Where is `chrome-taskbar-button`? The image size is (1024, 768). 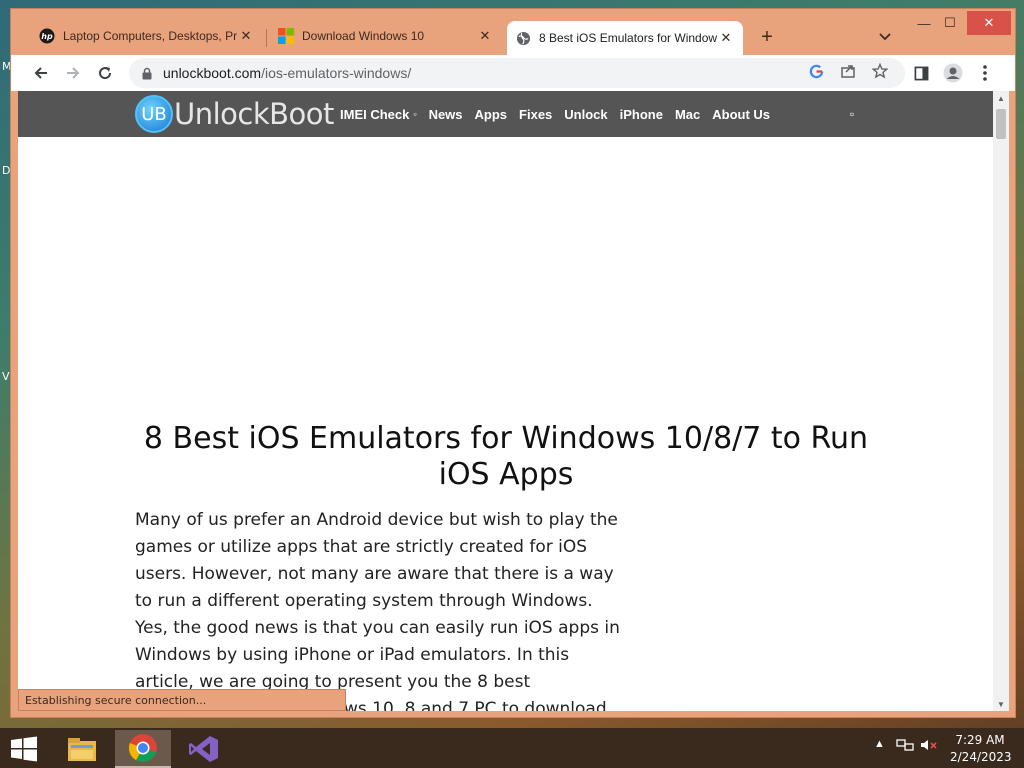 chrome-taskbar-button is located at coordinates (143, 749).